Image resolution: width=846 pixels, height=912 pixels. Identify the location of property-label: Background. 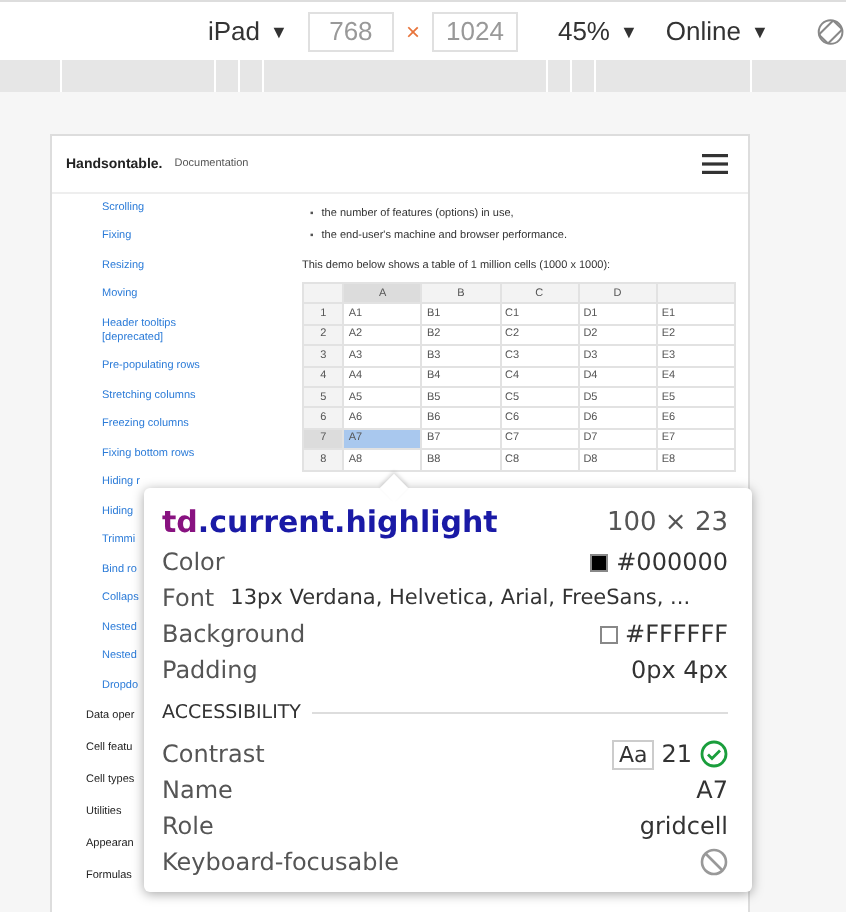
(234, 634).